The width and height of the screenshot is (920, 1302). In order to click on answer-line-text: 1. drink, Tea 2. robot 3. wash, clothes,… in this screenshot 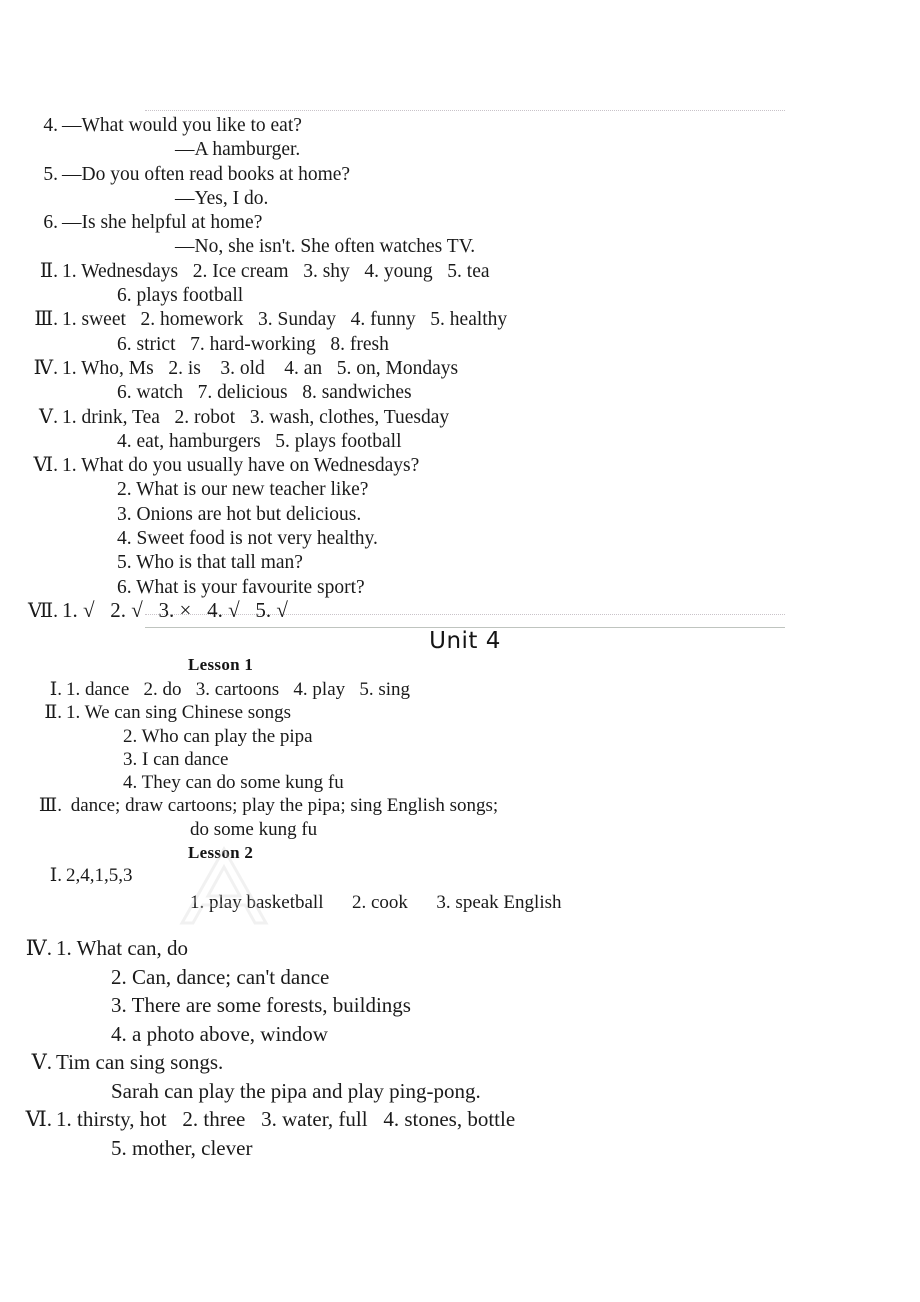, I will do `click(256, 417)`.